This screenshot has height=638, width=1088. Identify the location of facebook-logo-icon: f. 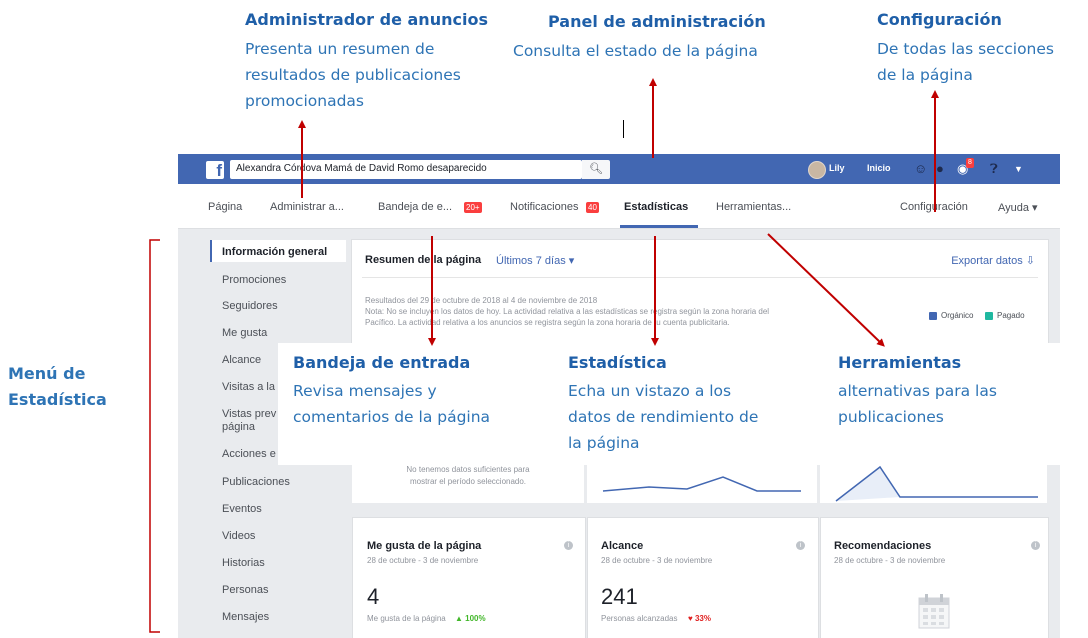
(215, 170).